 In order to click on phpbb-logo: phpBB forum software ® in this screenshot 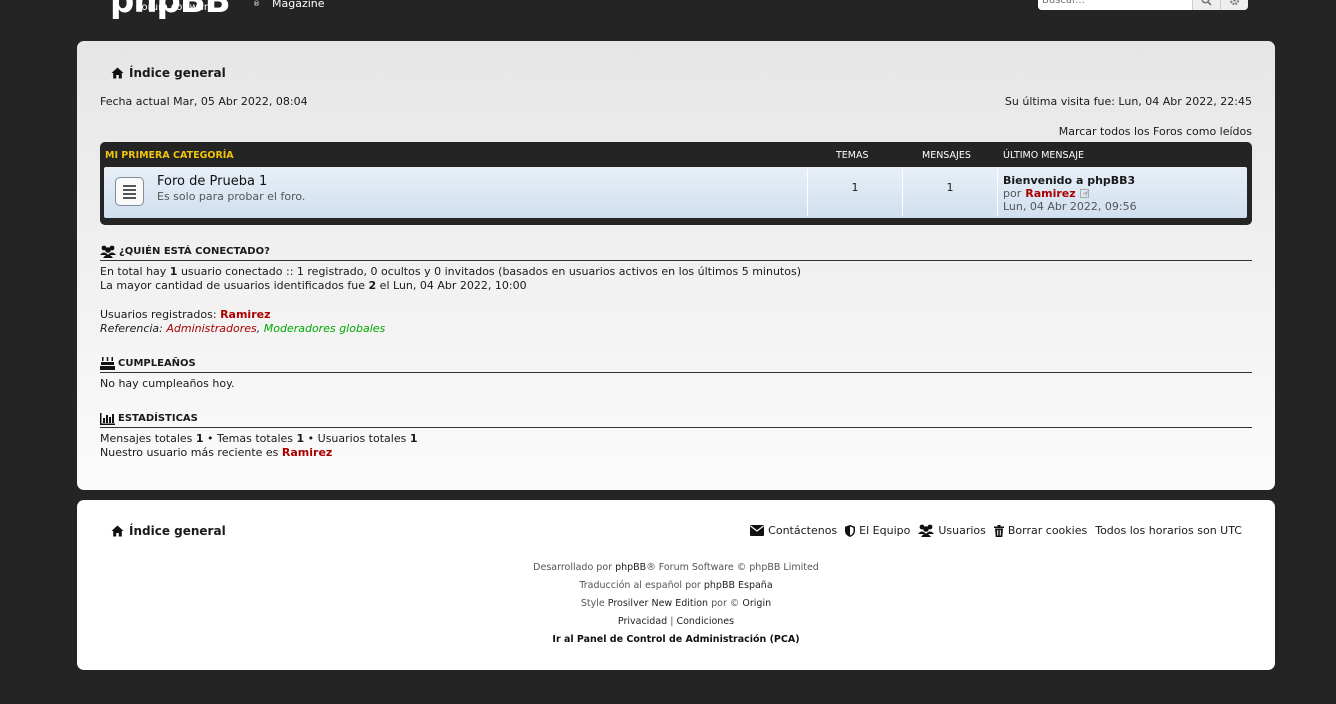, I will do `click(185, 9)`.